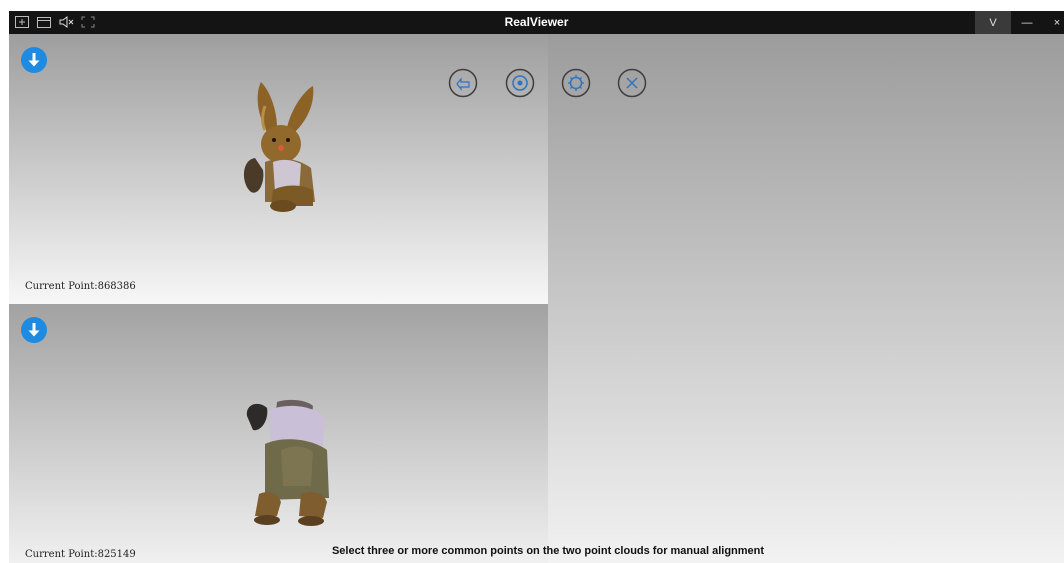 The height and width of the screenshot is (563, 1064). I want to click on target-icon, so click(520, 83).